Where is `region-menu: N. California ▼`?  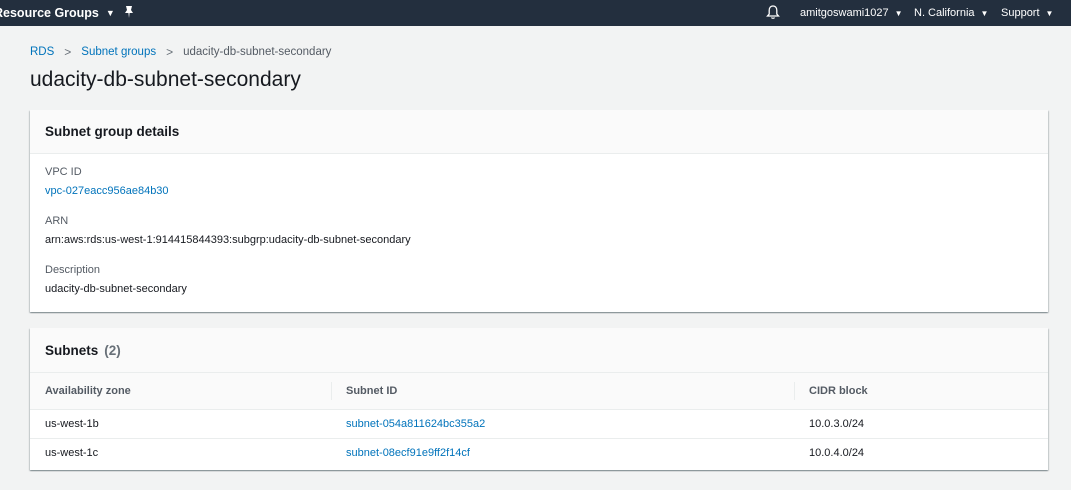 region-menu: N. California ▼ is located at coordinates (951, 13).